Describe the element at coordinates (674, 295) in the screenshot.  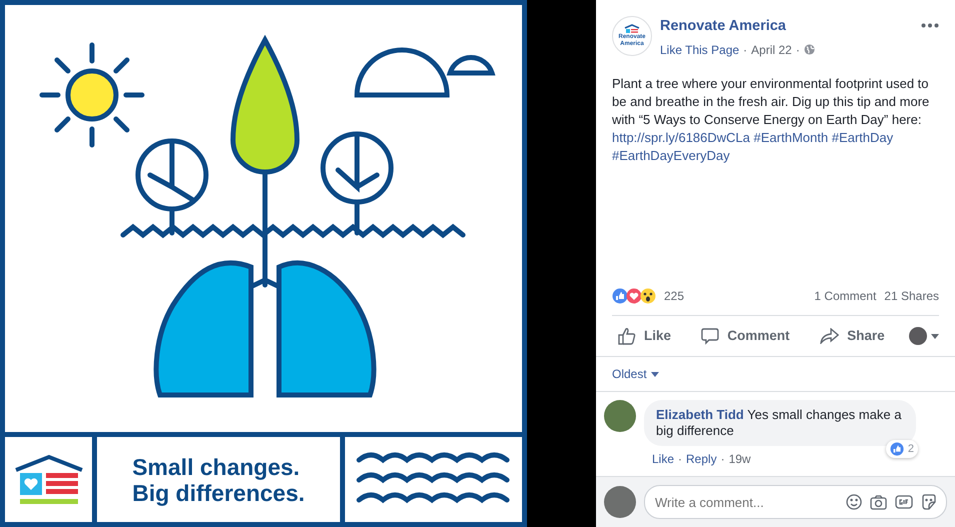
I see `reaction-count: 225` at that location.